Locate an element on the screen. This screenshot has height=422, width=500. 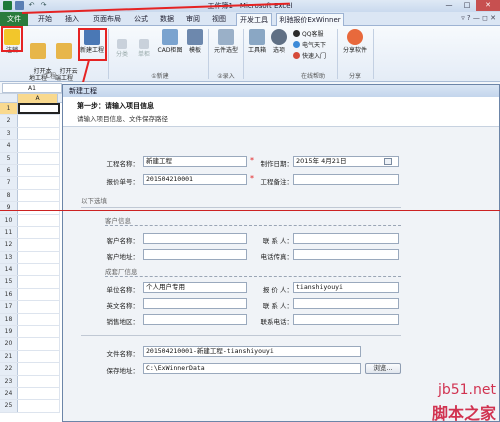
row-number: 2 is located at coordinates (9, 121).